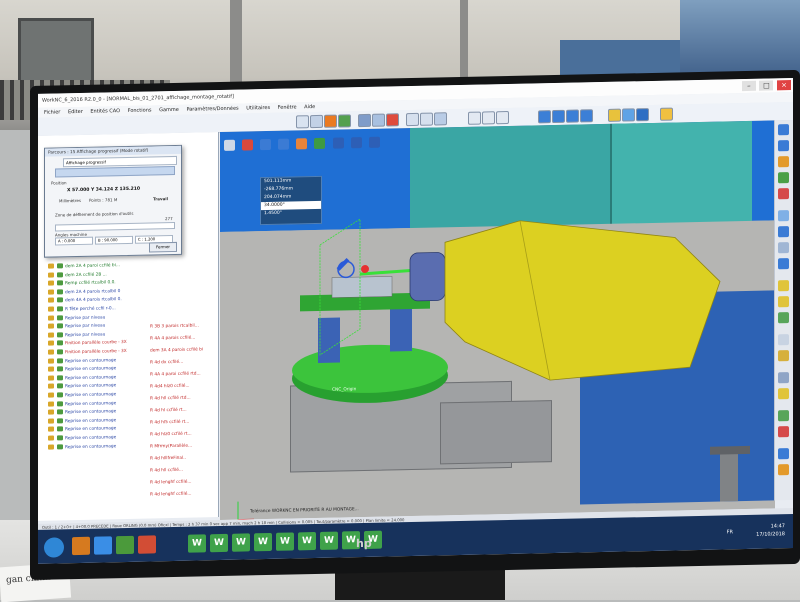 The width and height of the screenshot is (800, 602). Describe the element at coordinates (770, 530) in the screenshot. I see `system-clock: 14:47 17/10/2018` at that location.